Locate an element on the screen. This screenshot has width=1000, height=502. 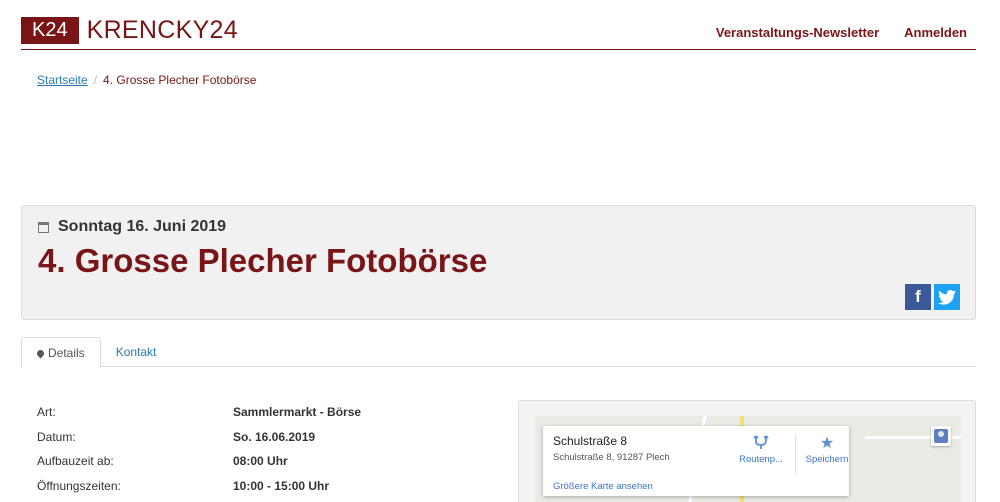
detail-row: Aufbauzeit ab: 08:00 Uhr is located at coordinates (257, 461).